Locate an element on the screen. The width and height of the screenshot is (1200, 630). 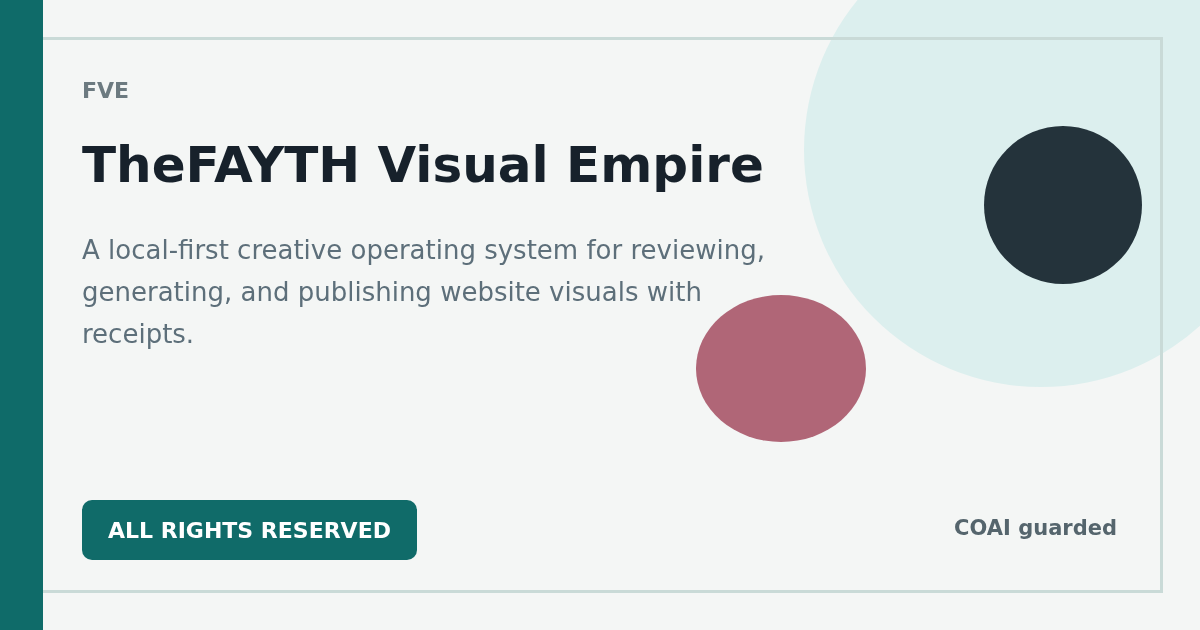
rights-label: ALL RIGHTS RESERVED is located at coordinates (249, 530).